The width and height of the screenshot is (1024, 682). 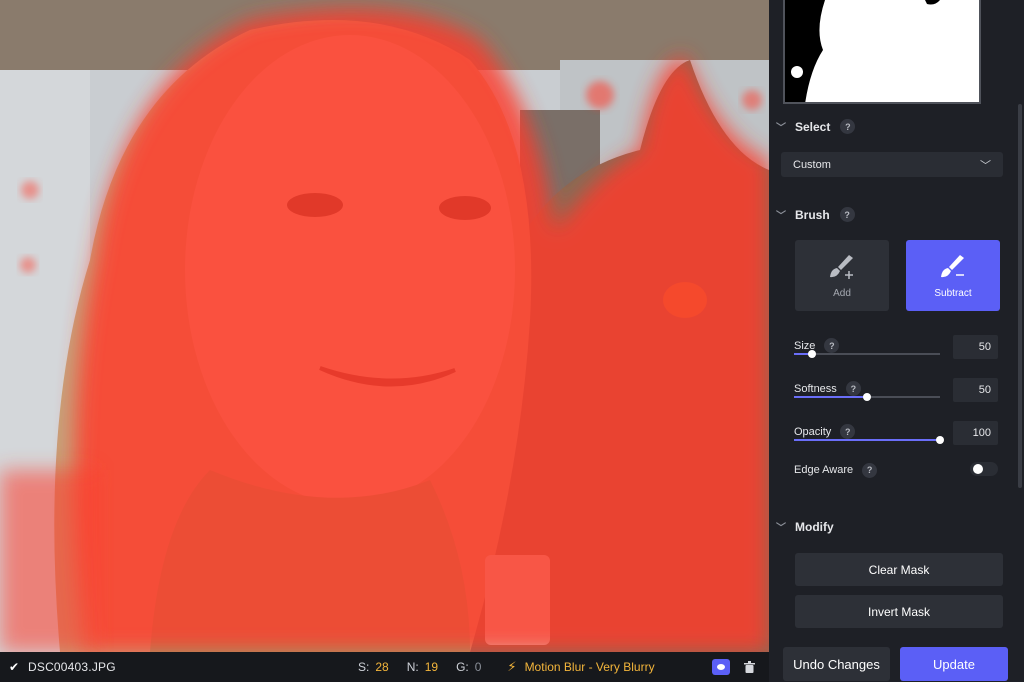 I want to click on size-slider-row: Size? 50, so click(x=903, y=349).